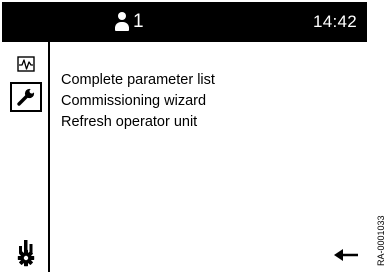  Describe the element at coordinates (138, 80) in the screenshot. I see `menu-item-parameter-list: Complete parameter list` at that location.